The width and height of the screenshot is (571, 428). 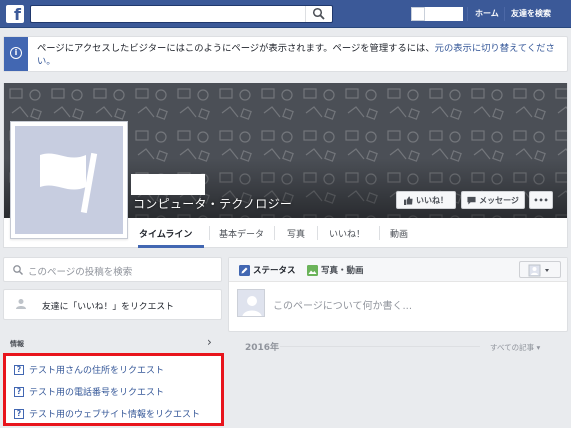 What do you see at coordinates (171, 246) in the screenshot?
I see `active-tab-indicator` at bounding box center [171, 246].